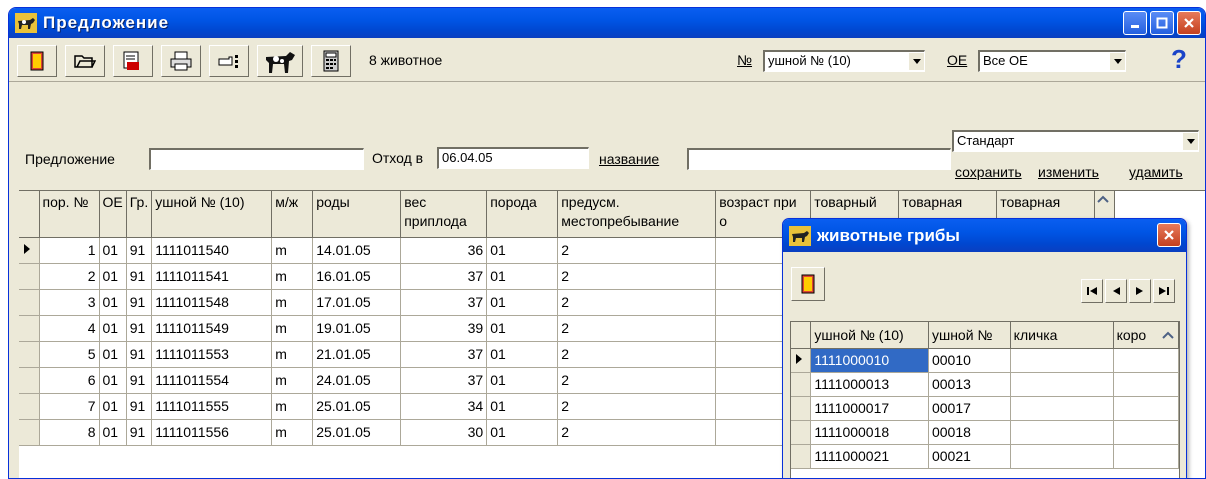 The image size is (1206, 479). What do you see at coordinates (869, 456) in the screenshot?
I see `popup-cell: 1111000021` at bounding box center [869, 456].